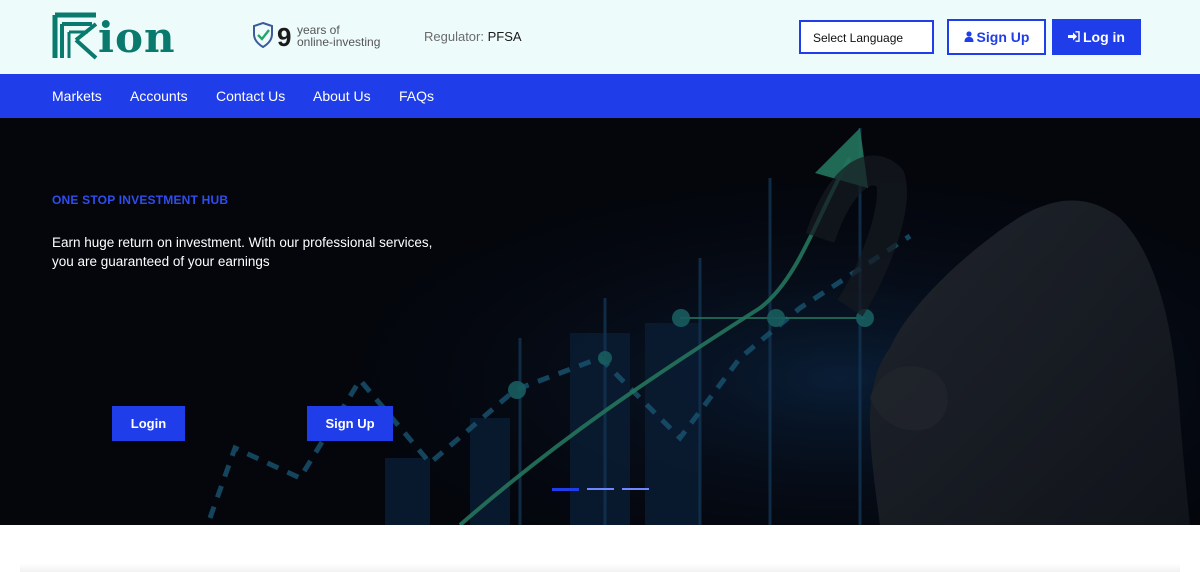 Image resolution: width=1200 pixels, height=572 pixels. I want to click on header-signup-label: Sign Up, so click(1003, 37).